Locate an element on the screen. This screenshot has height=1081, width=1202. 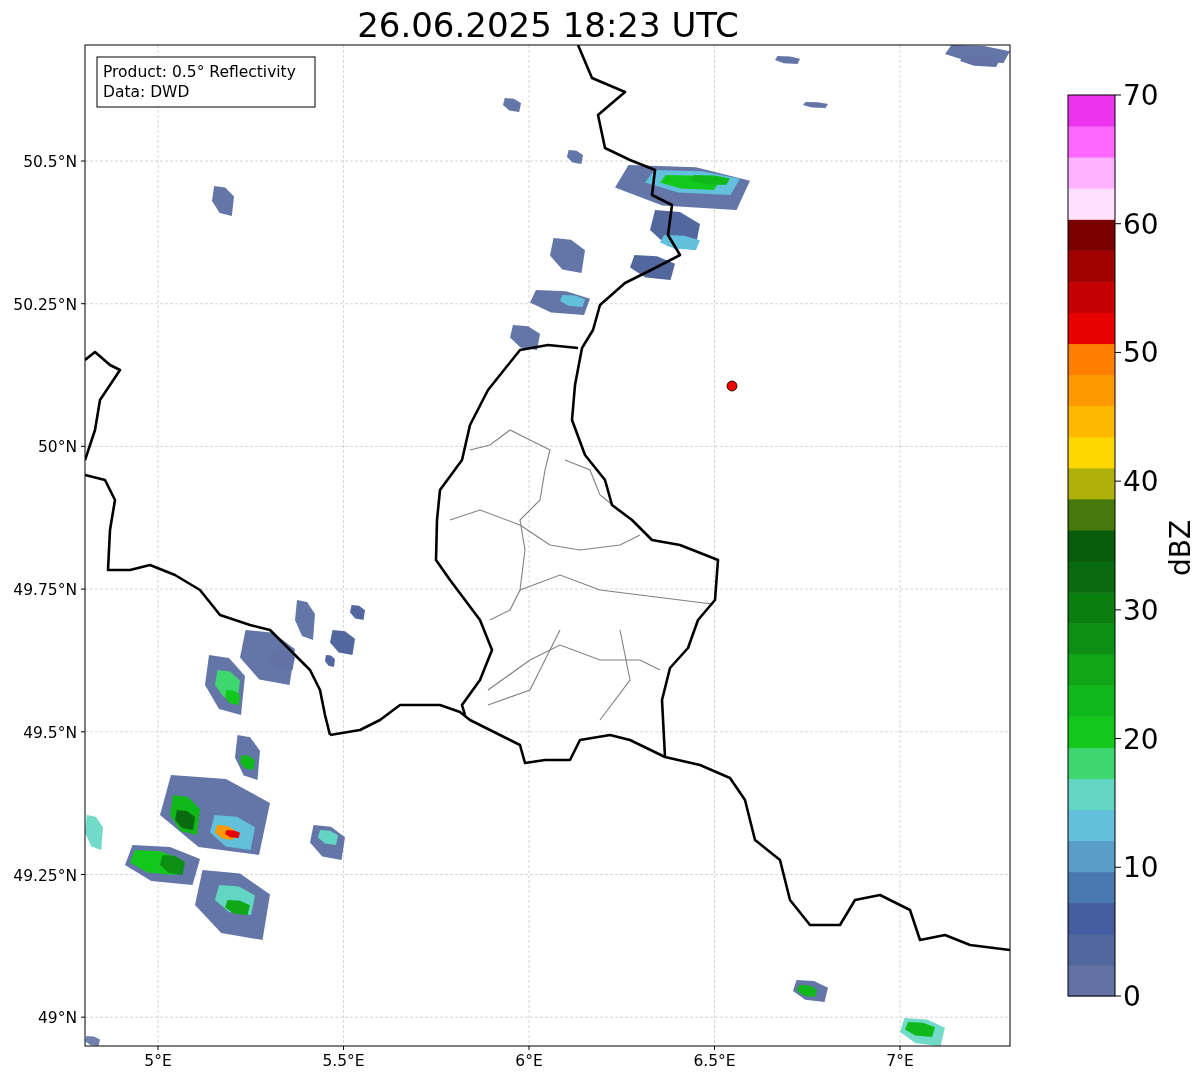
axis-tick-label: 49°N is located at coordinates (57, 1018).